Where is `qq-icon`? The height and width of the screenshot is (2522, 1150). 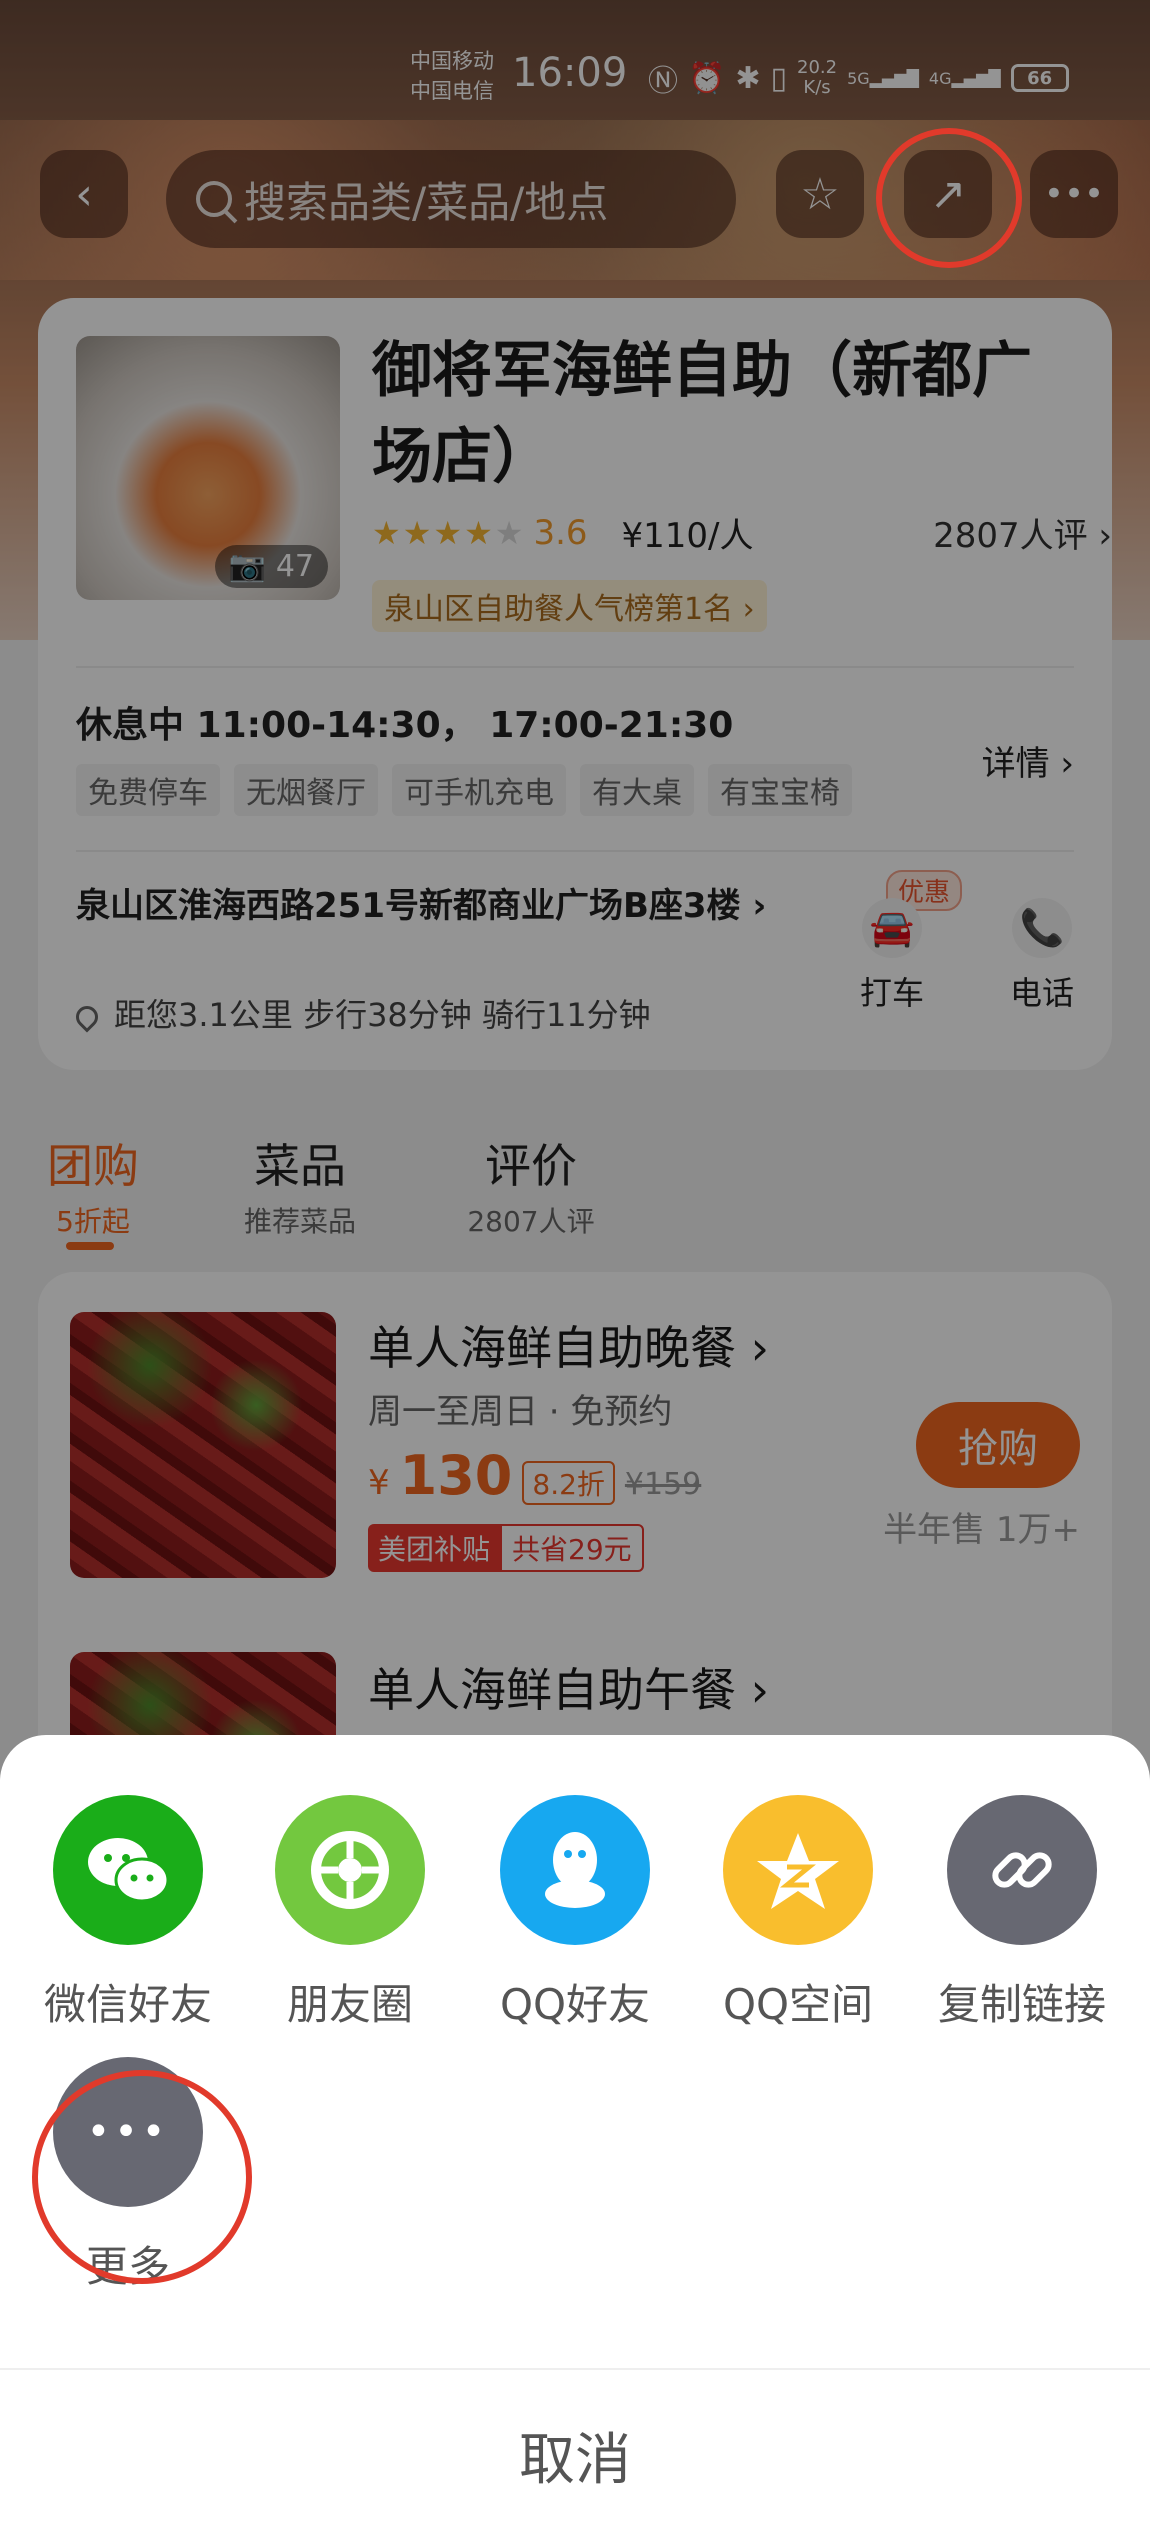
qq-icon is located at coordinates (575, 1870).